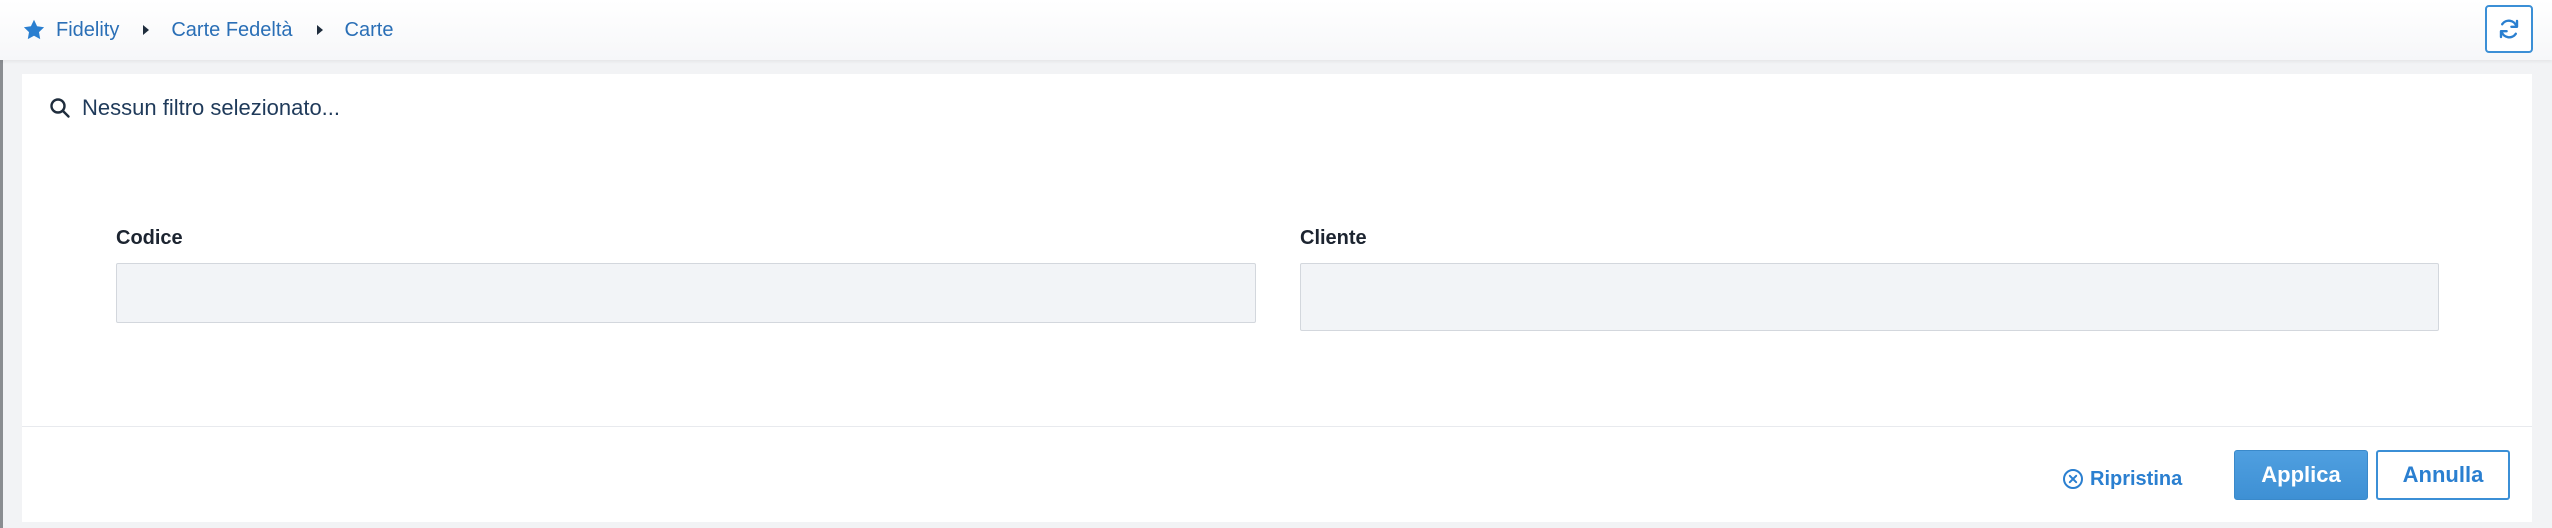 Image resolution: width=2552 pixels, height=528 pixels. Describe the element at coordinates (60, 108) in the screenshot. I see `search-icon` at that location.